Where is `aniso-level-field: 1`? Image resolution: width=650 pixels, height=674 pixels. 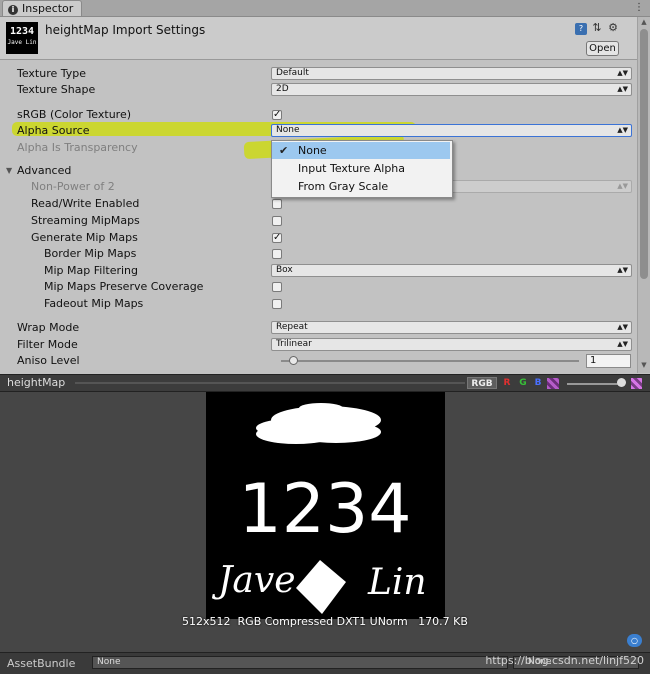
aniso-level-field: 1 is located at coordinates (608, 361).